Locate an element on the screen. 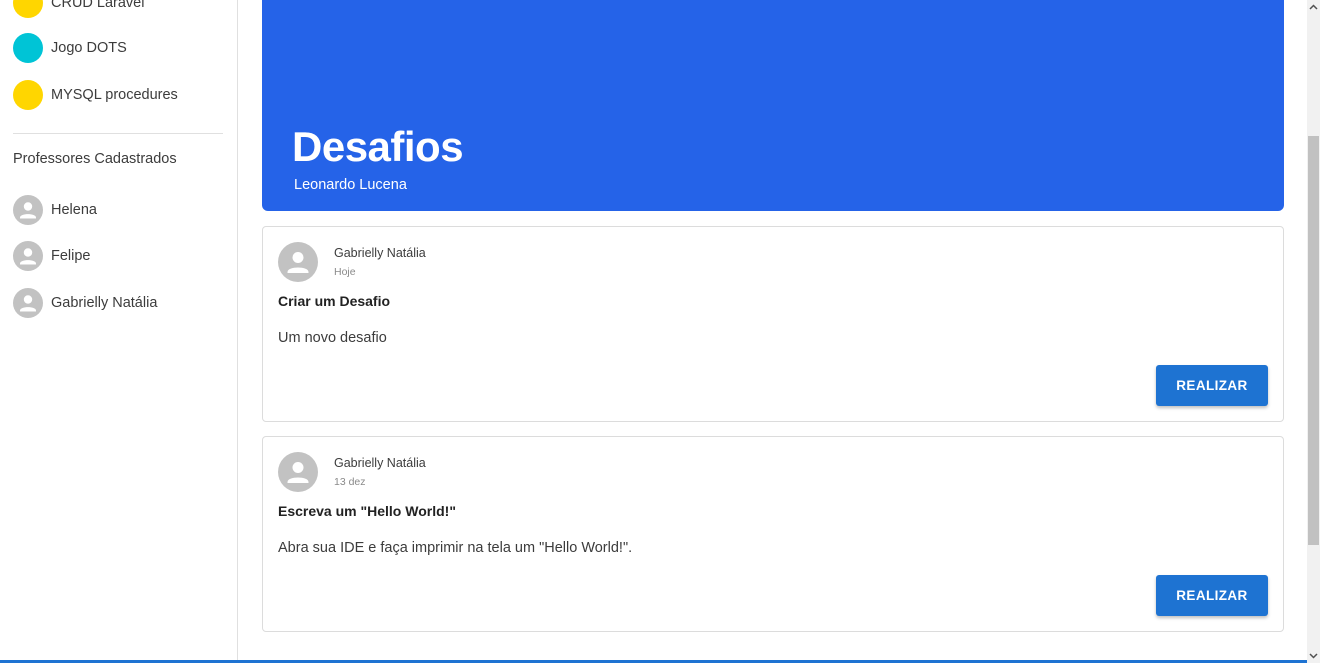 This screenshot has height=663, width=1320. sidebar-professor-helena: Helena is located at coordinates (55, 210).